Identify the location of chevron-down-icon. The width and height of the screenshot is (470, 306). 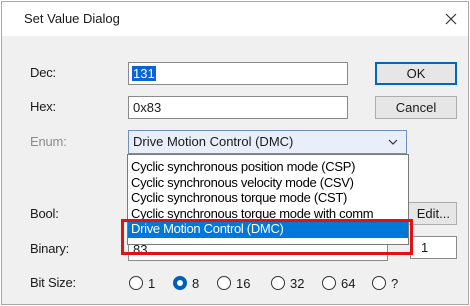
(393, 142).